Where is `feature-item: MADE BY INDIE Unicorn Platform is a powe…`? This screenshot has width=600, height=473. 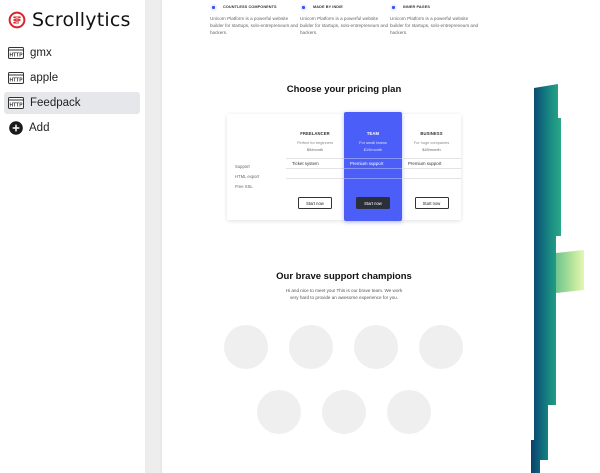
feature-item: MADE BY INDIE Unicorn Platform is a powe… is located at coordinates (346, 19).